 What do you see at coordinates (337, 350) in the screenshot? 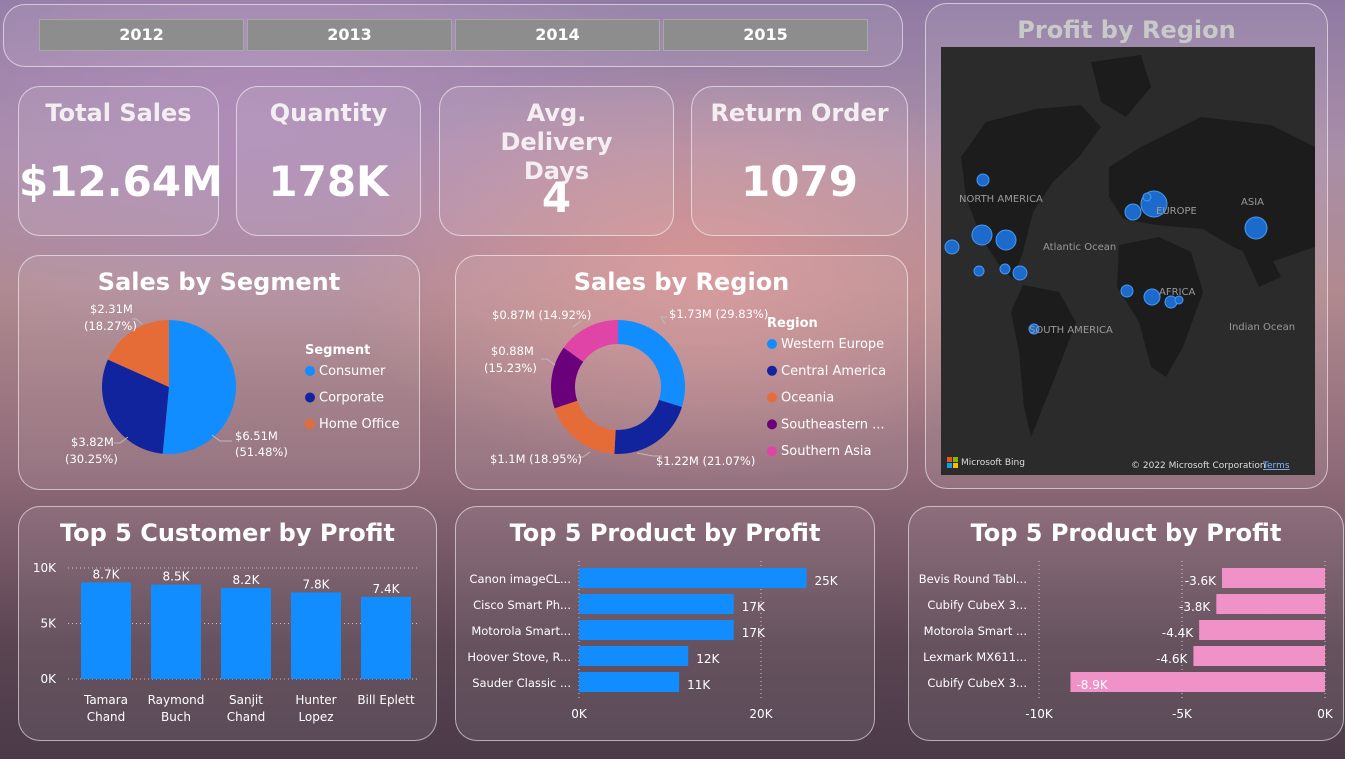
I see `segment-legend-title: Segment` at bounding box center [337, 350].